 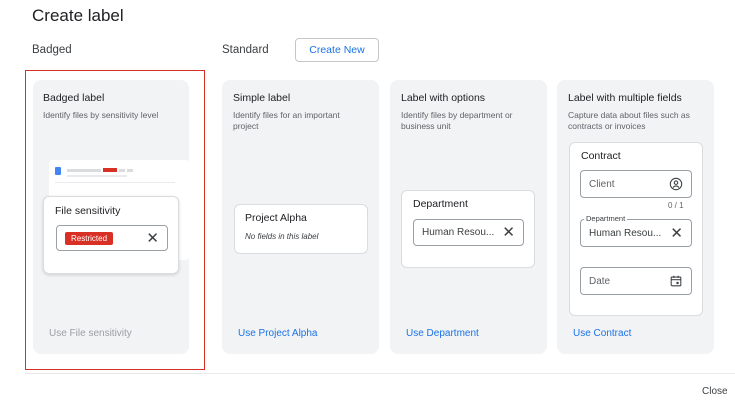 I want to click on department-field: Human Resou... ✕, so click(x=636, y=233).